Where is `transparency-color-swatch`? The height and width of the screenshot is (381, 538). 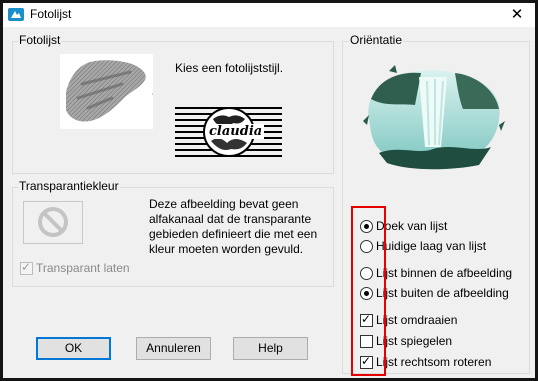 transparency-color-swatch is located at coordinates (53, 222).